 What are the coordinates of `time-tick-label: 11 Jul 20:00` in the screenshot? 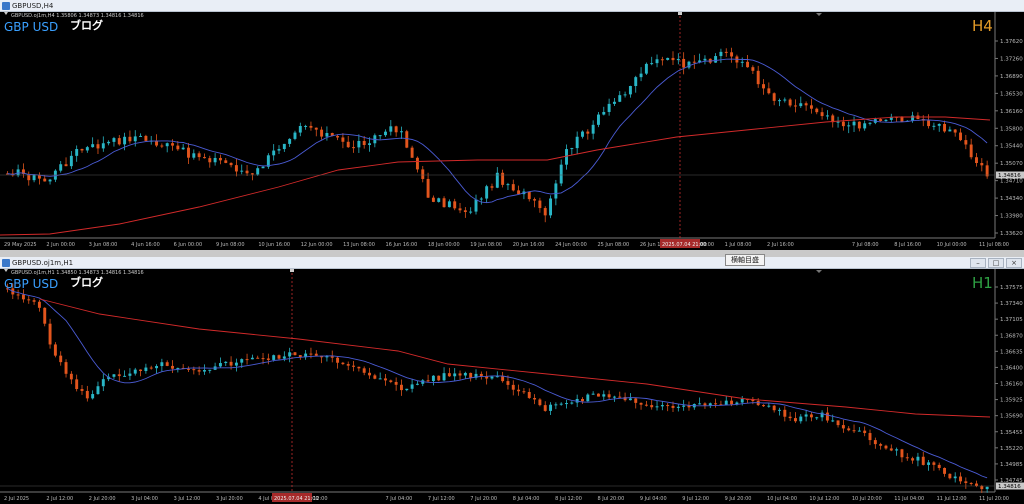 It's located at (994, 499).